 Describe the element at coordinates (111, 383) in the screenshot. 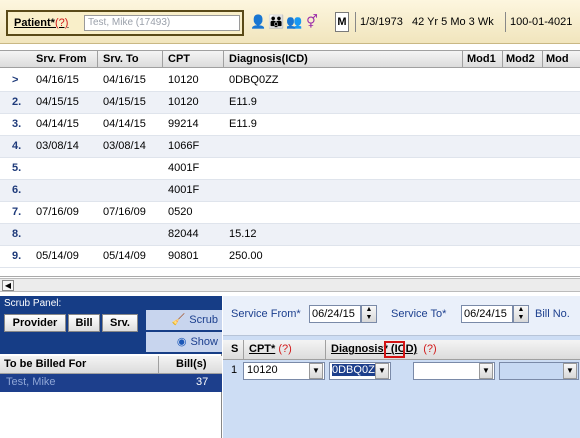

I see `to-be-billed-row: Test, Mike 37` at that location.